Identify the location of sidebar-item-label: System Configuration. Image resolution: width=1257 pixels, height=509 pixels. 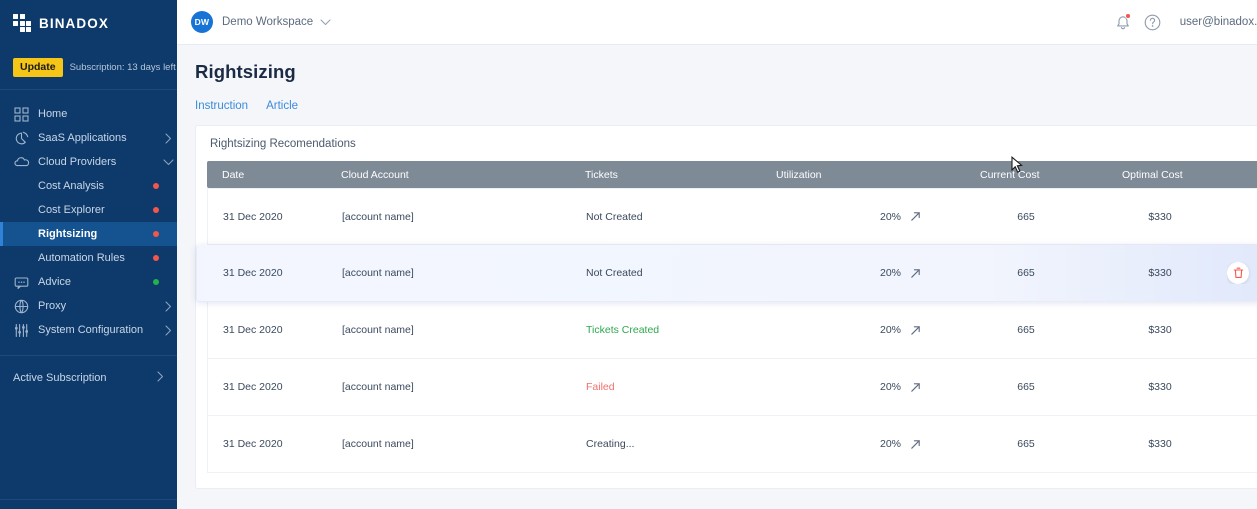
(91, 330).